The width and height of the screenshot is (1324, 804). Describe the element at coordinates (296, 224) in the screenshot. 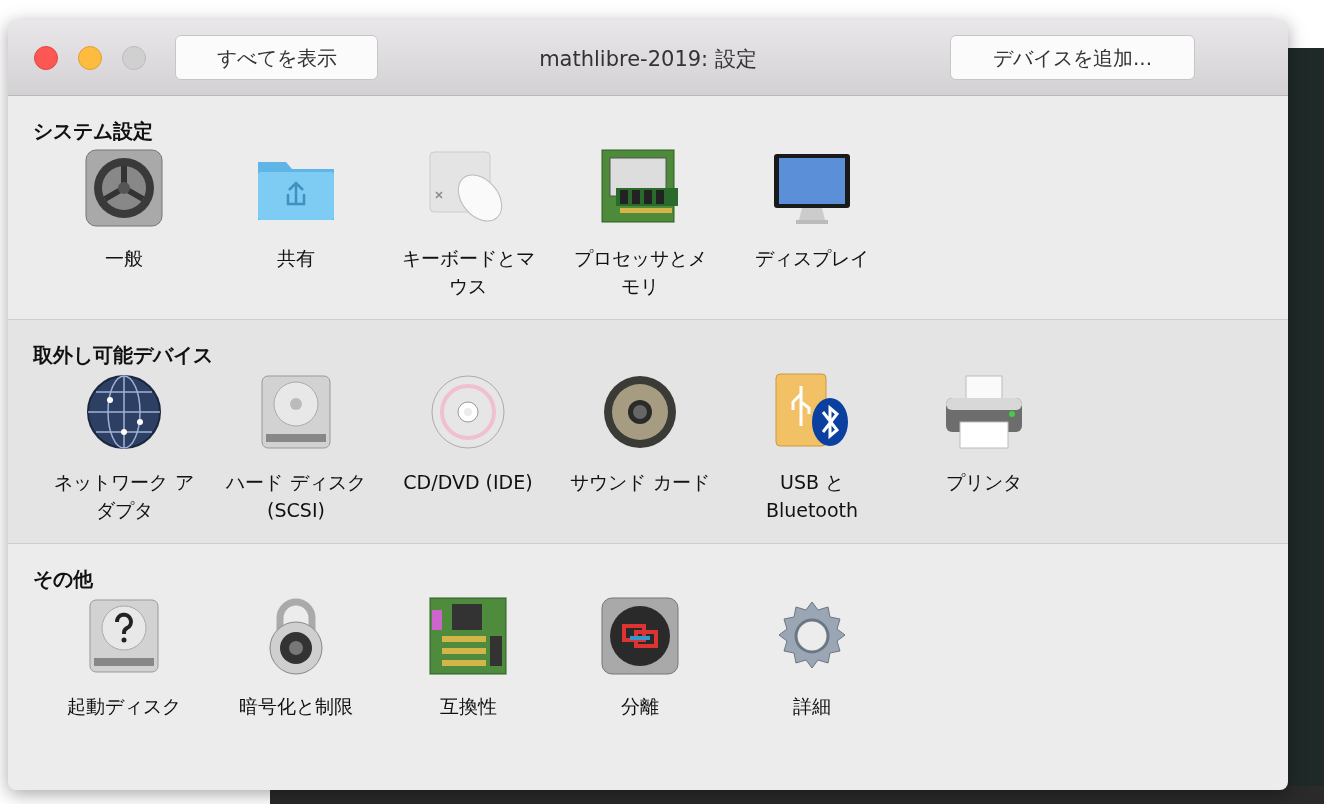

I see `settings-item: 共有` at that location.